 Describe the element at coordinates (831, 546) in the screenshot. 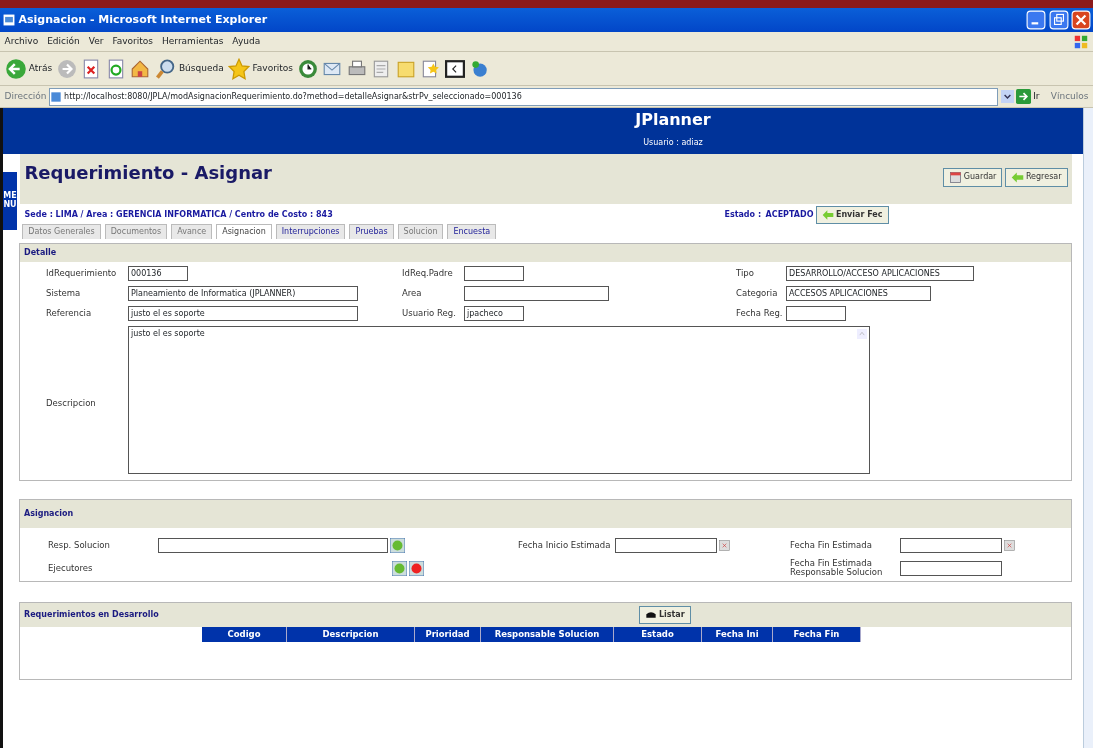

I see `field-label: Fecha Fin Estimada` at that location.